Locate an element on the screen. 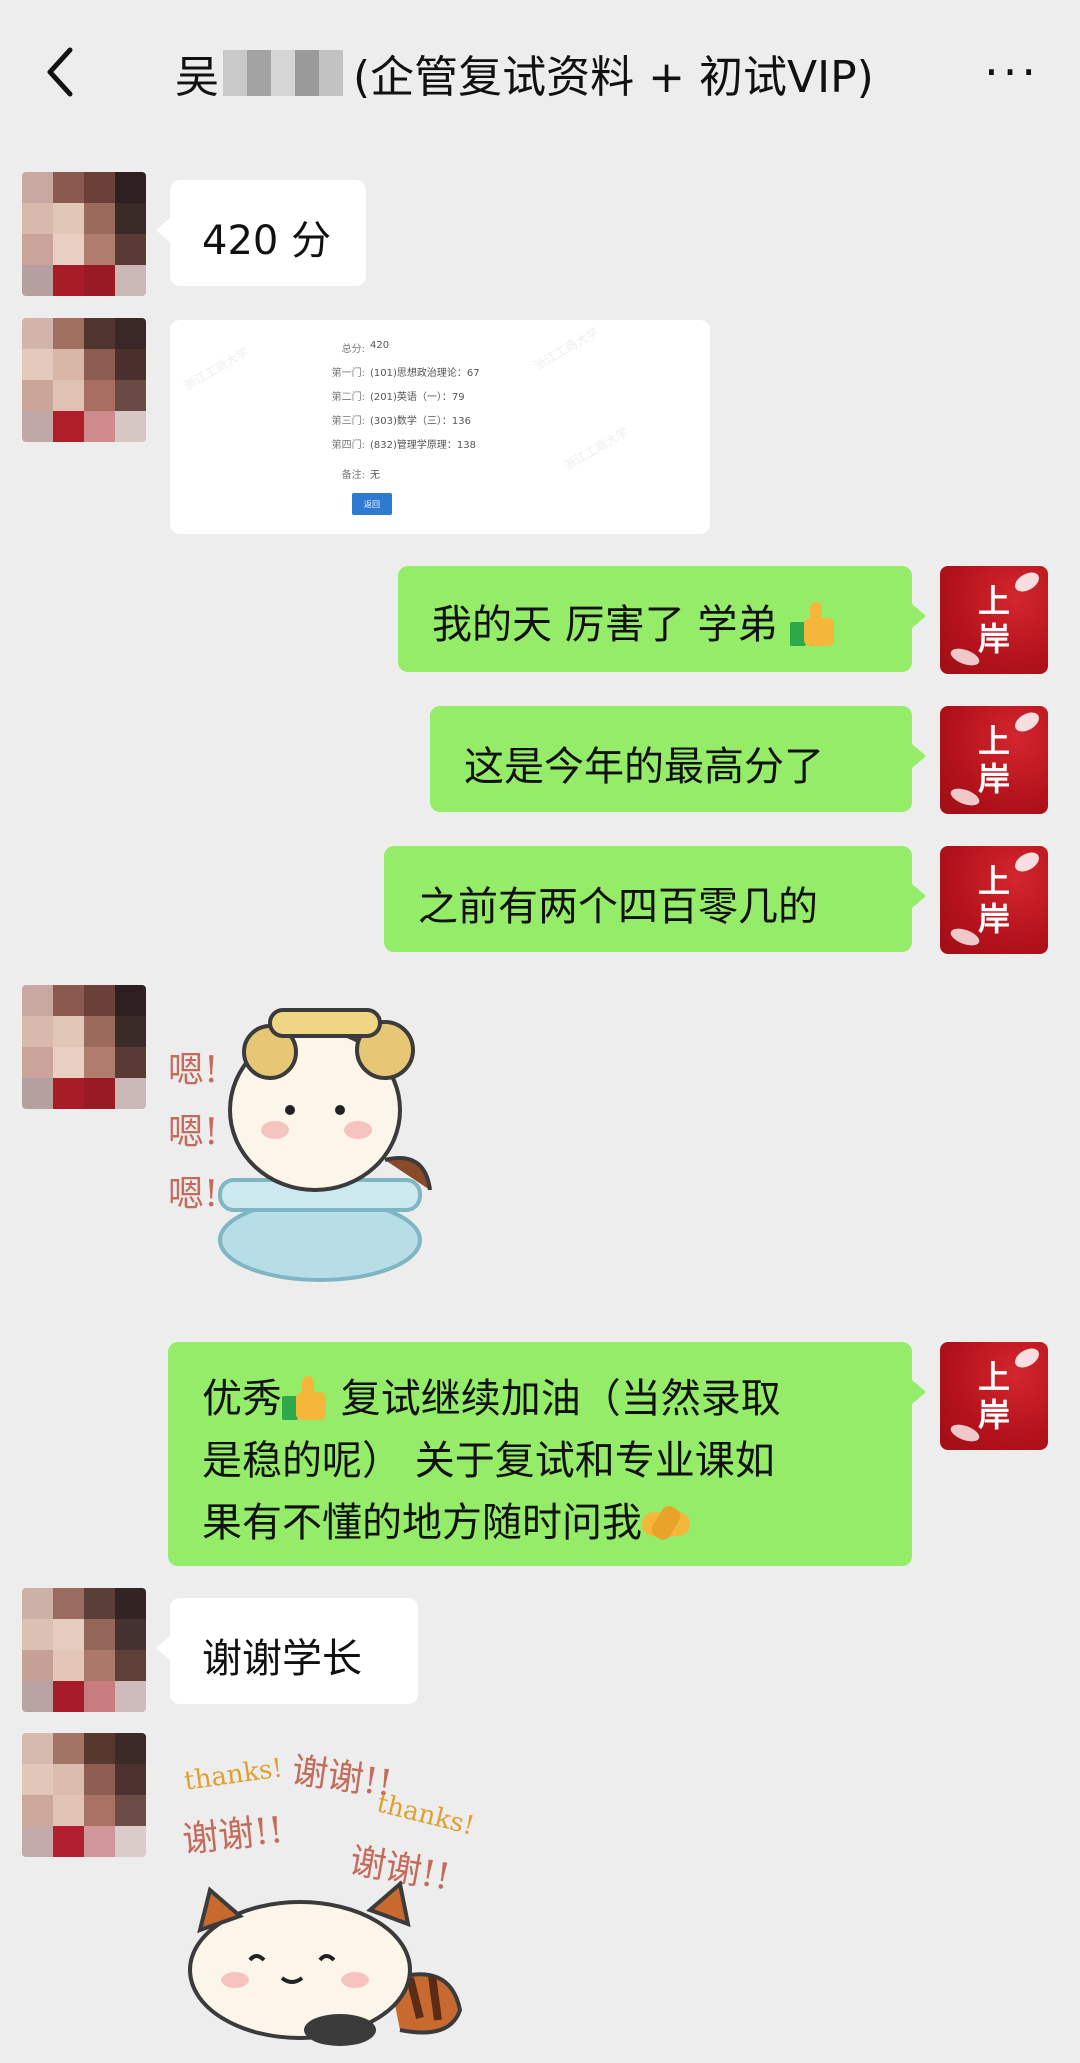 This screenshot has width=1080, height=2063. handshake-icon is located at coordinates (666, 1523).